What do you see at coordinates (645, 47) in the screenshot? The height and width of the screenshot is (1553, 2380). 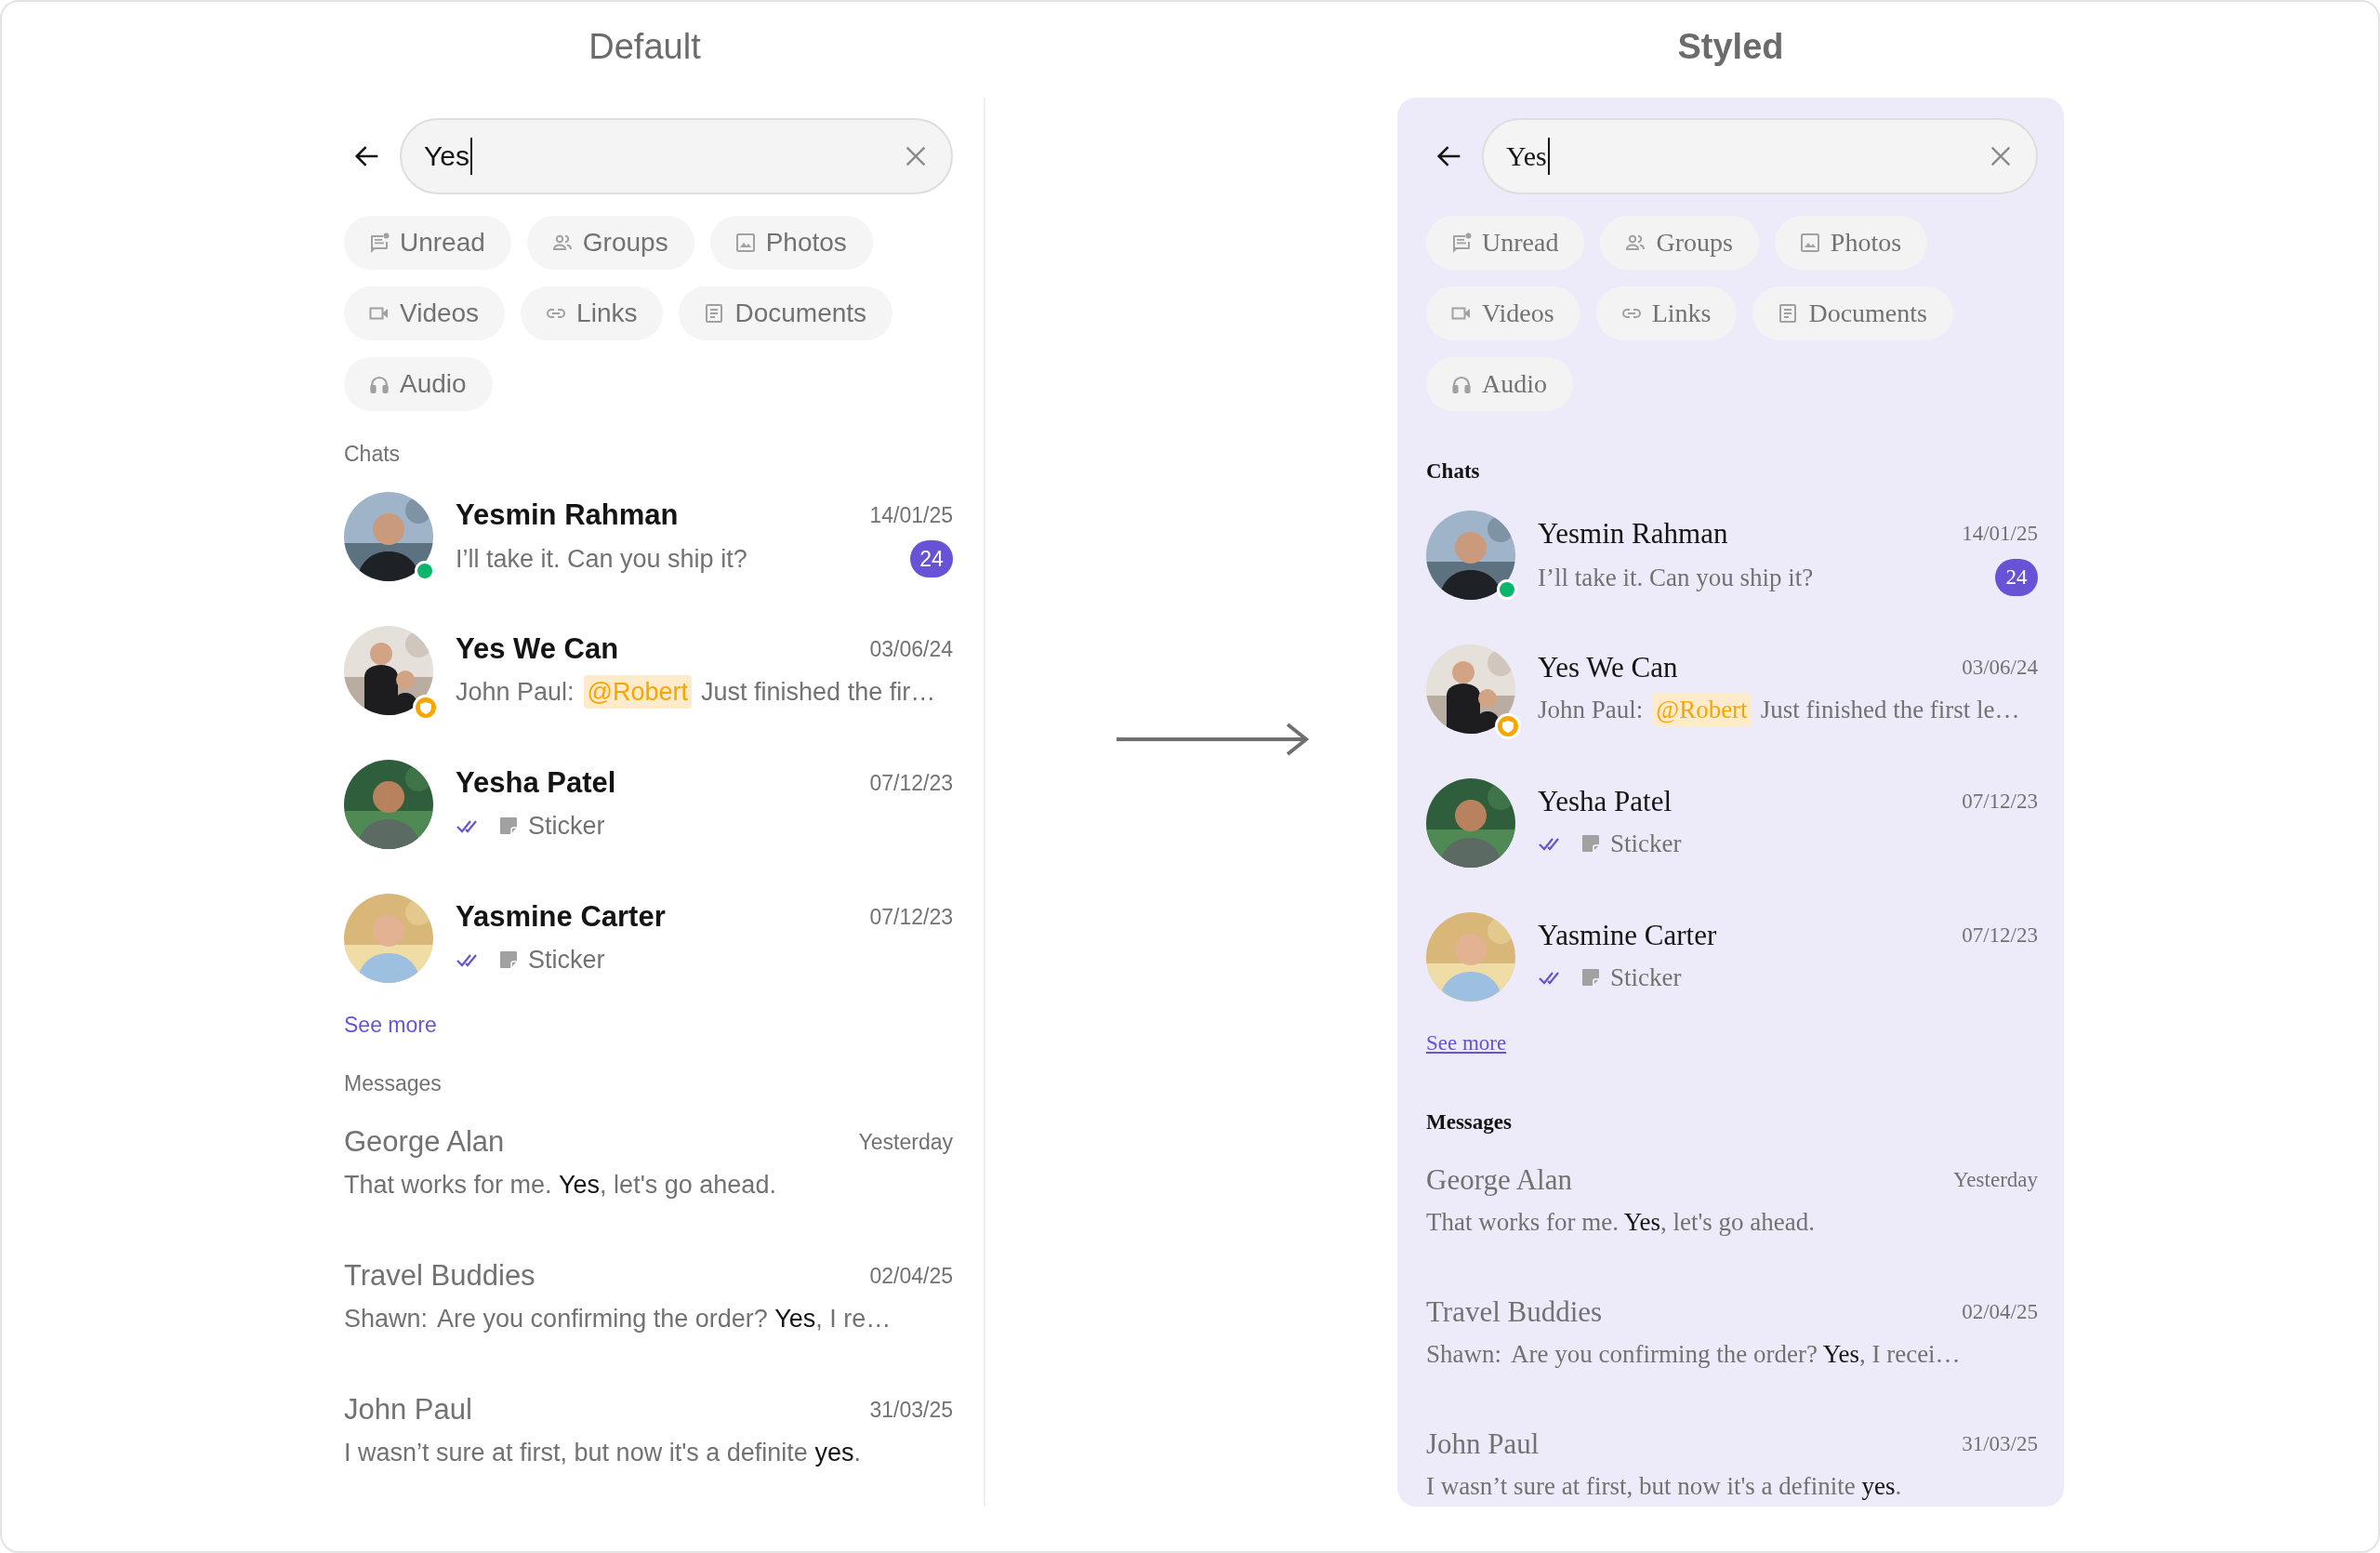 I see `panel-title: Default` at bounding box center [645, 47].